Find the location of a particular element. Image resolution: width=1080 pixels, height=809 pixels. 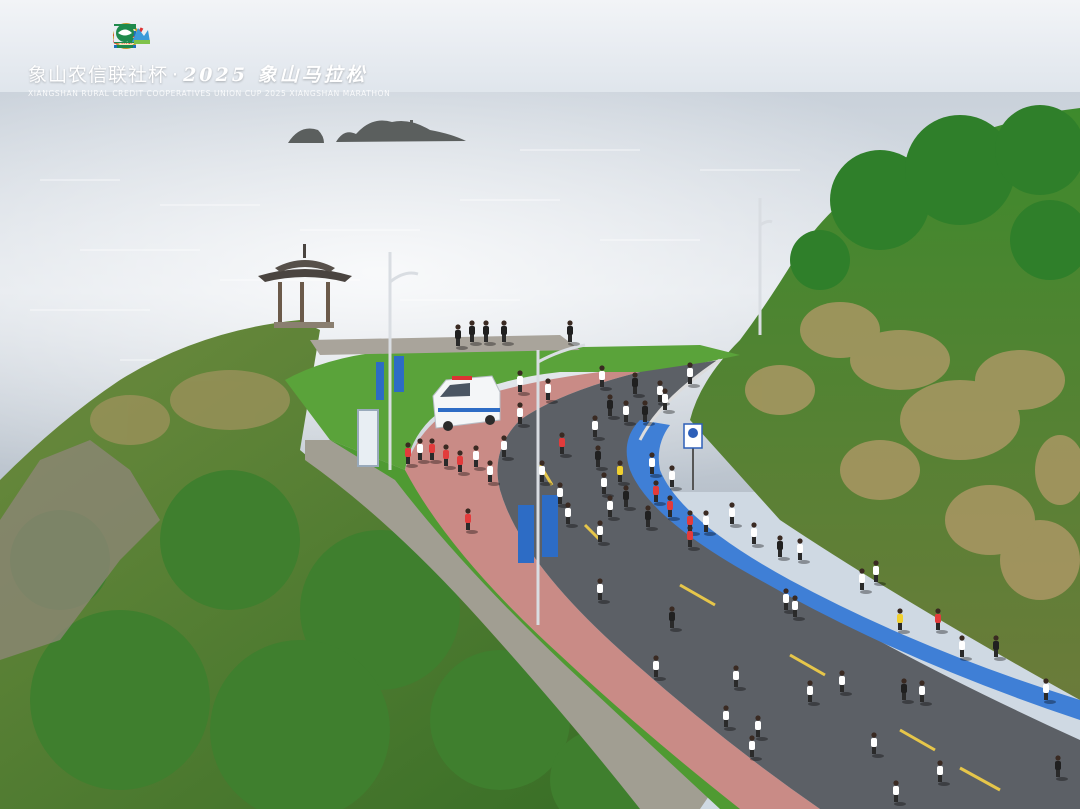

xiangshan-tourism-icon is located at coordinates (166, 37).